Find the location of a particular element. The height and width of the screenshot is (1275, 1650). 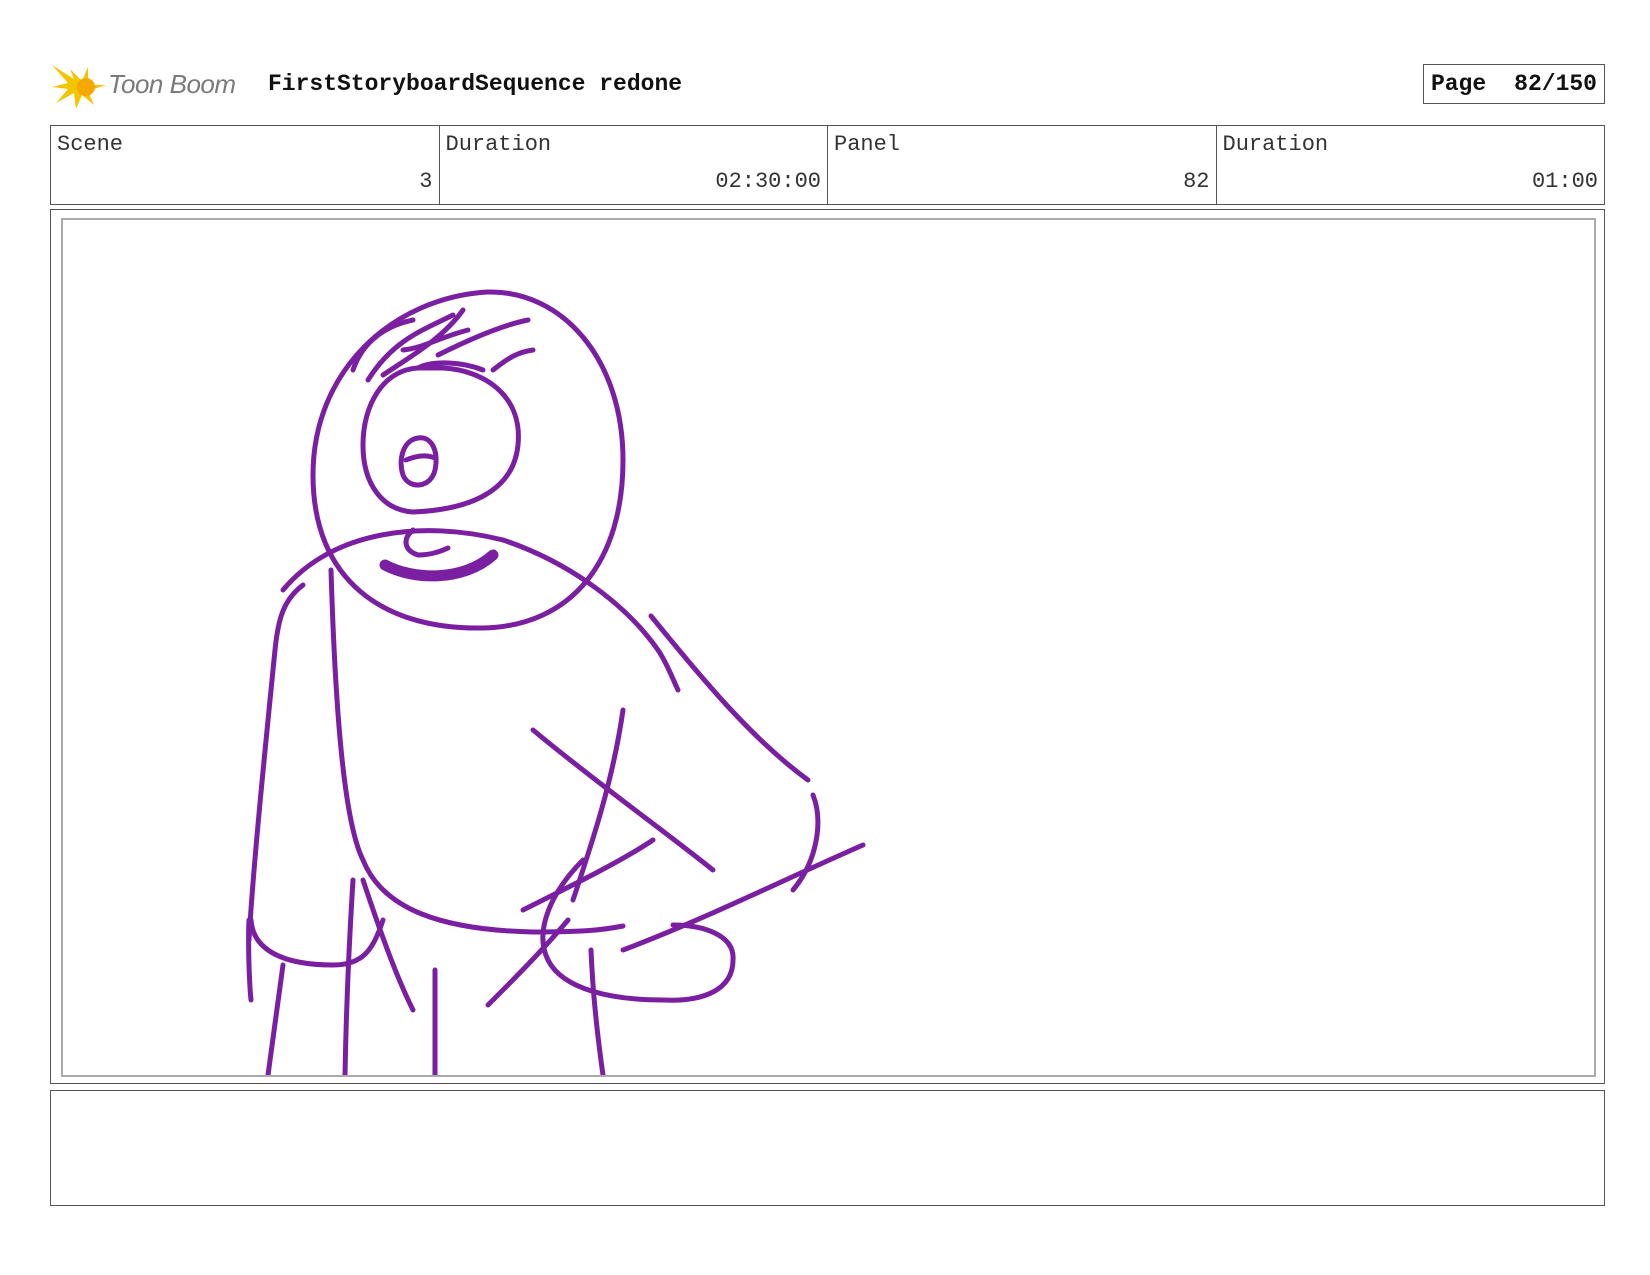

page-label: Page is located at coordinates (1458, 84).